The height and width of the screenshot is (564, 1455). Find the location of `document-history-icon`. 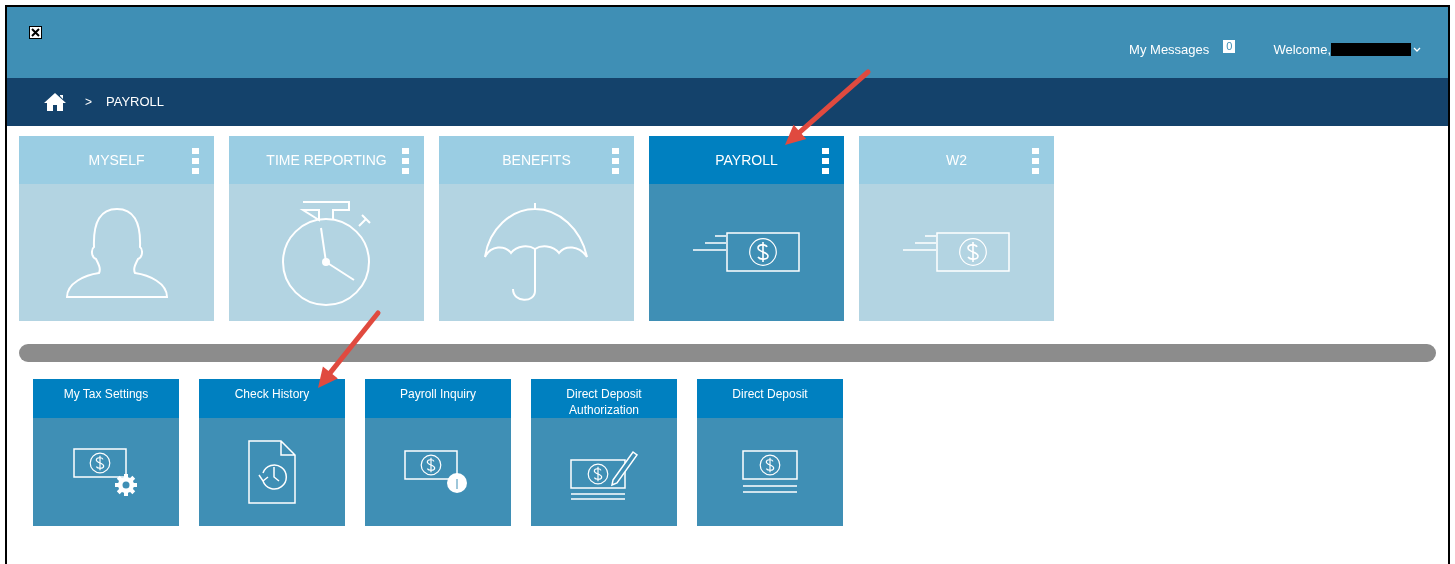

document-history-icon is located at coordinates (272, 472).